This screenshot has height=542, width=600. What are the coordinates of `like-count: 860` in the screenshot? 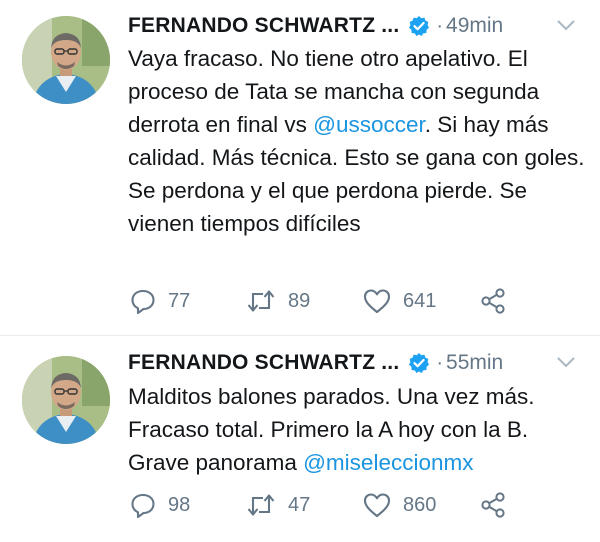 It's located at (420, 504).